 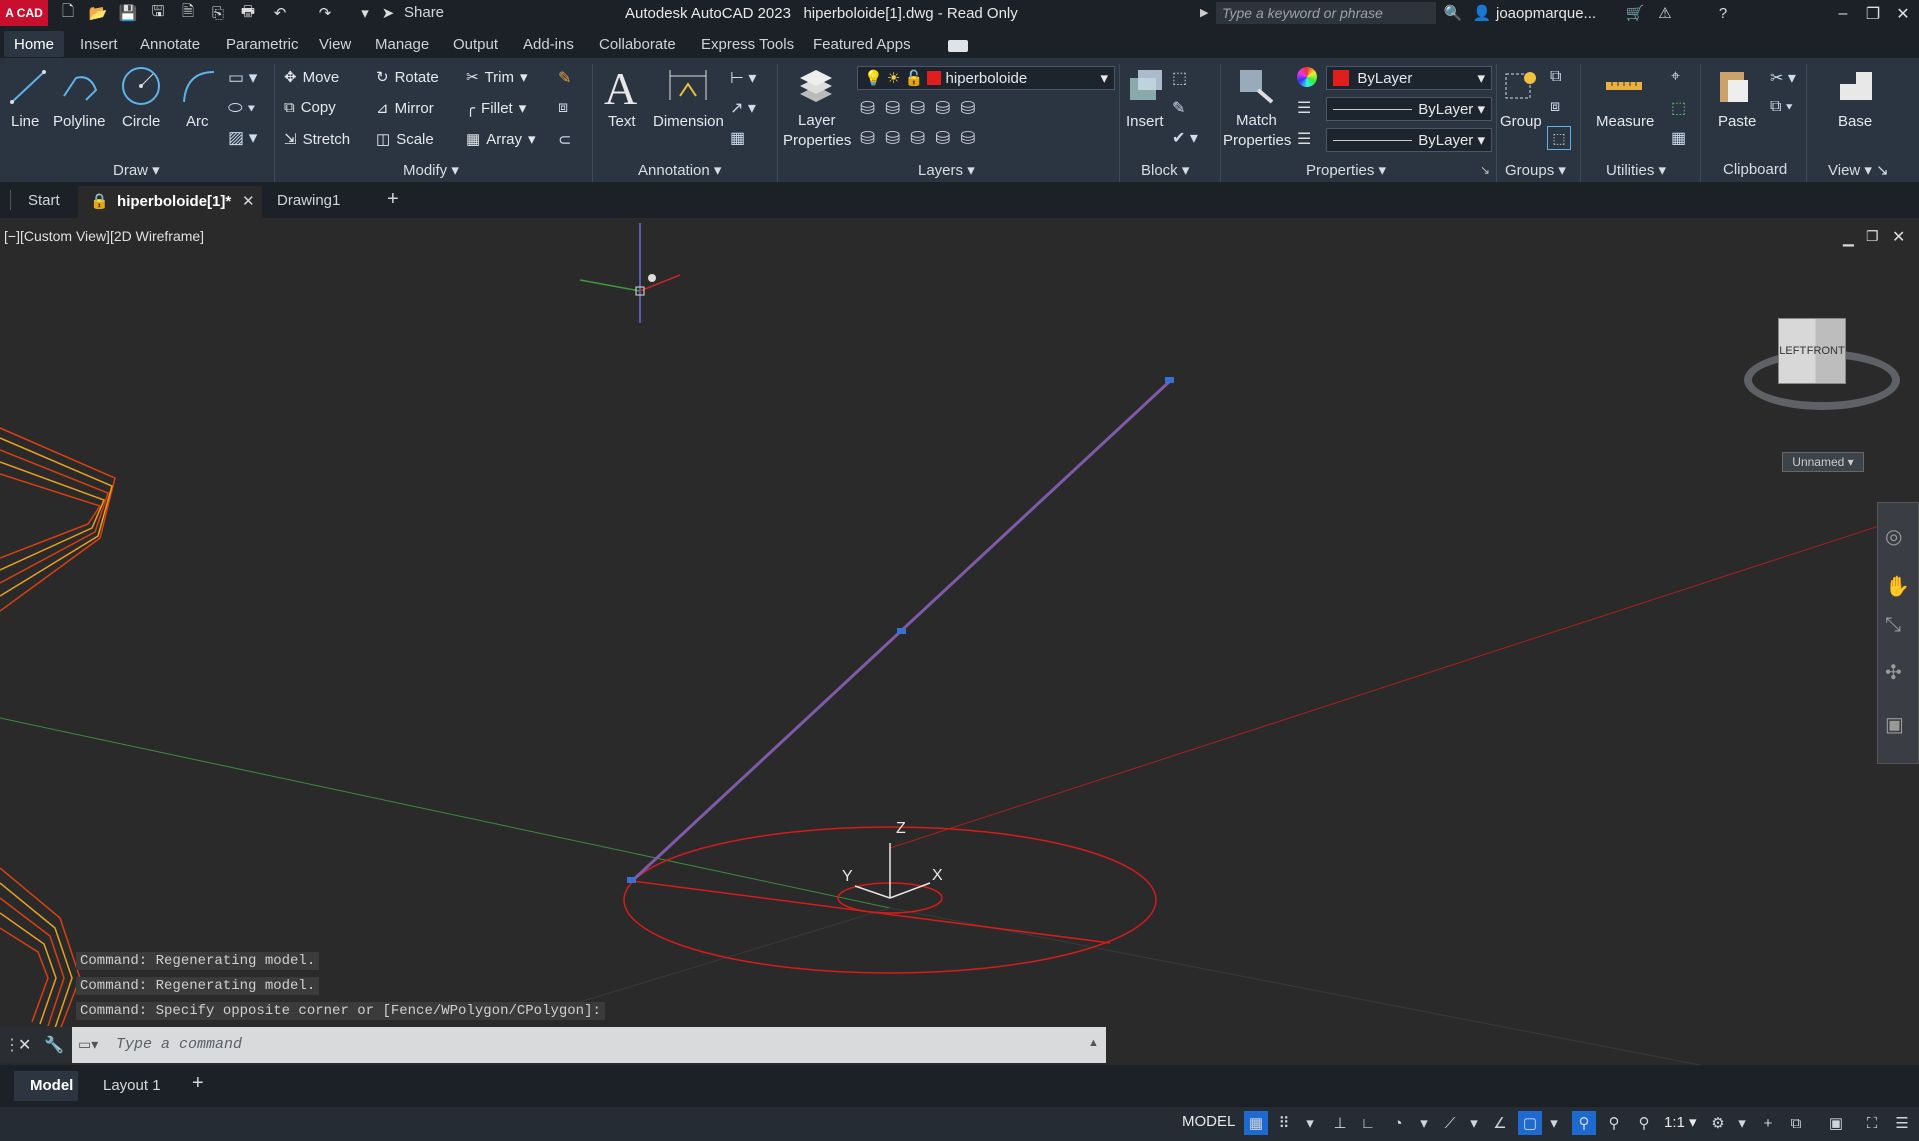 I want to click on fillet-button: ╭ Fillet ▾, so click(x=496, y=108).